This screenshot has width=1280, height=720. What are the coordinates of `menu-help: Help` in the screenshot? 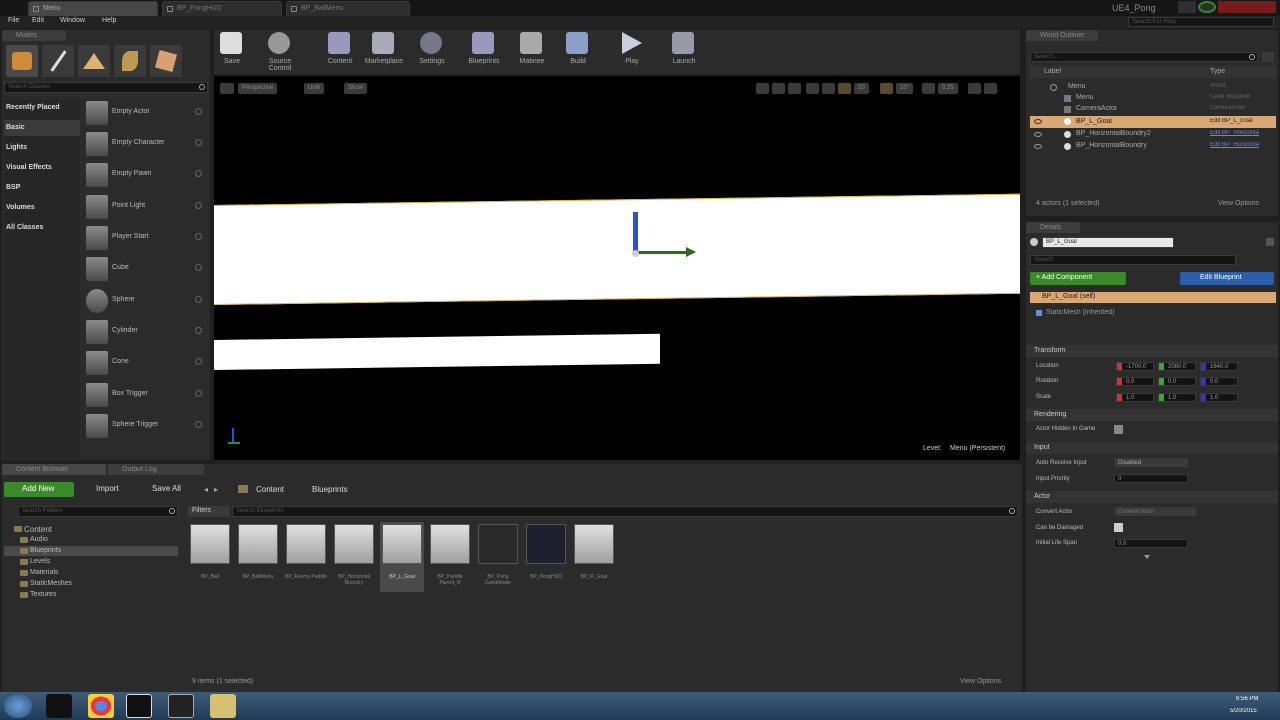 It's located at (109, 20).